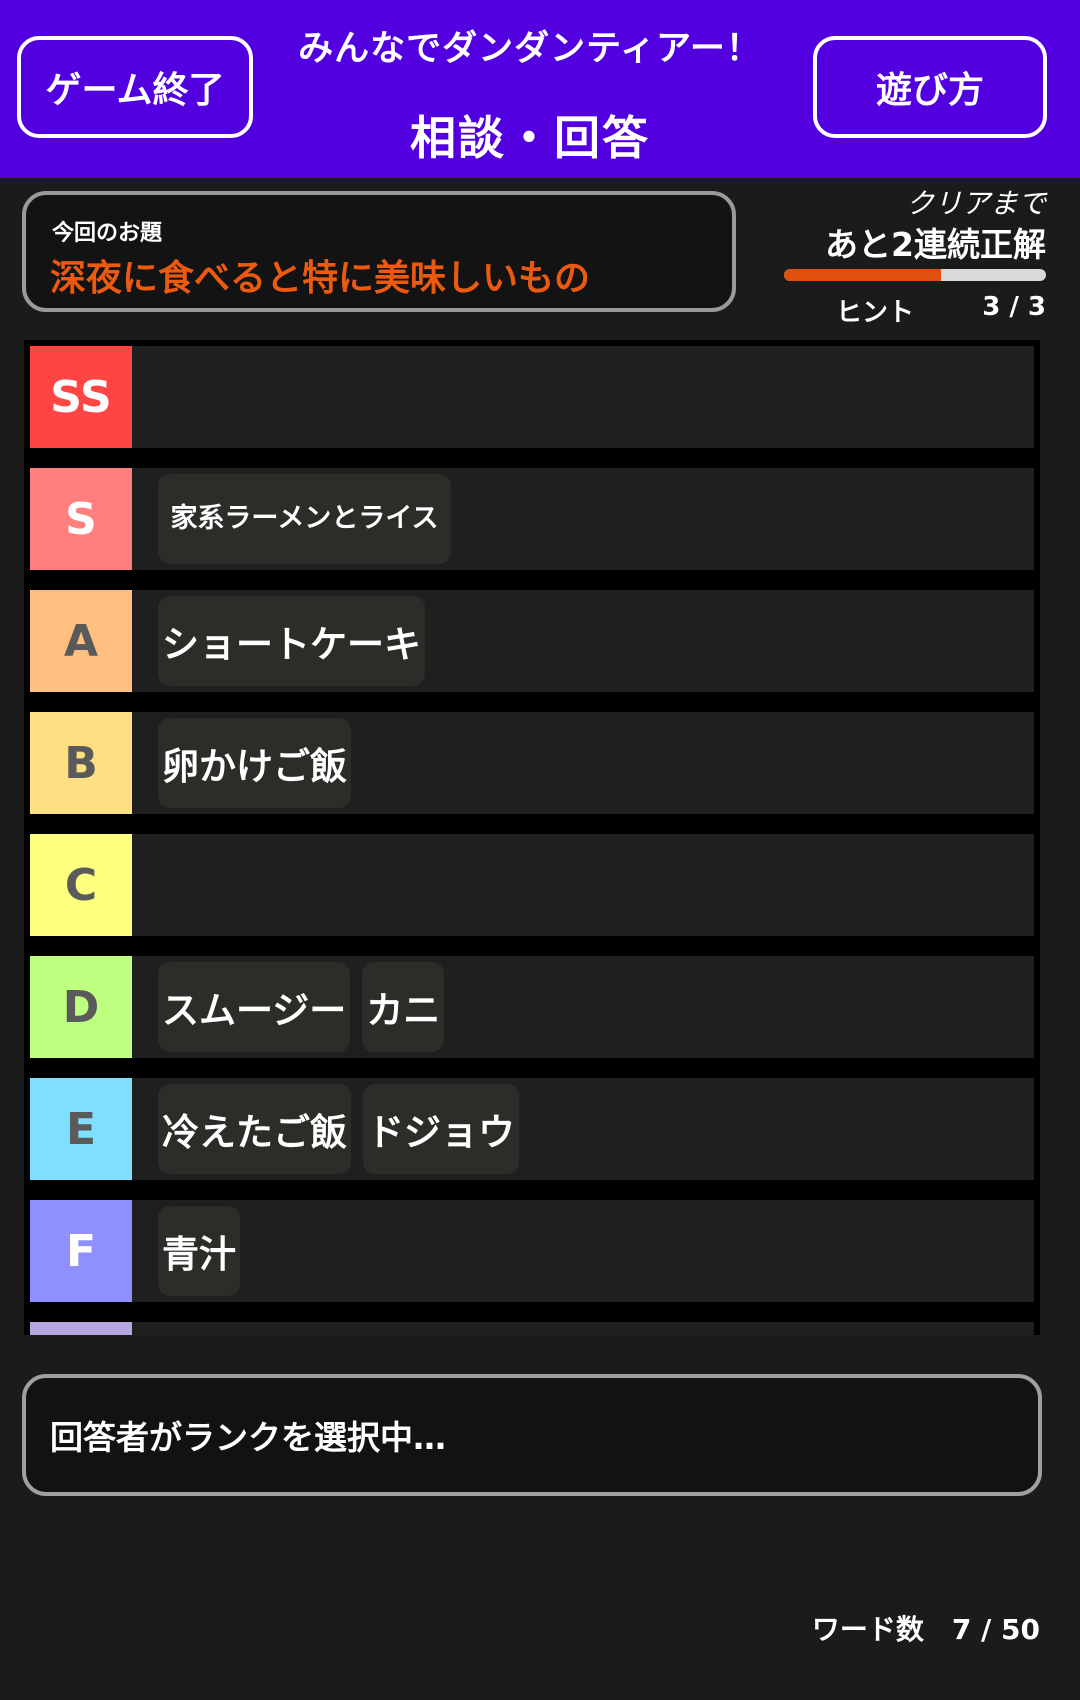 This screenshot has width=1080, height=1700. I want to click on tier-row: S 家系ラーメンとライス, so click(532, 519).